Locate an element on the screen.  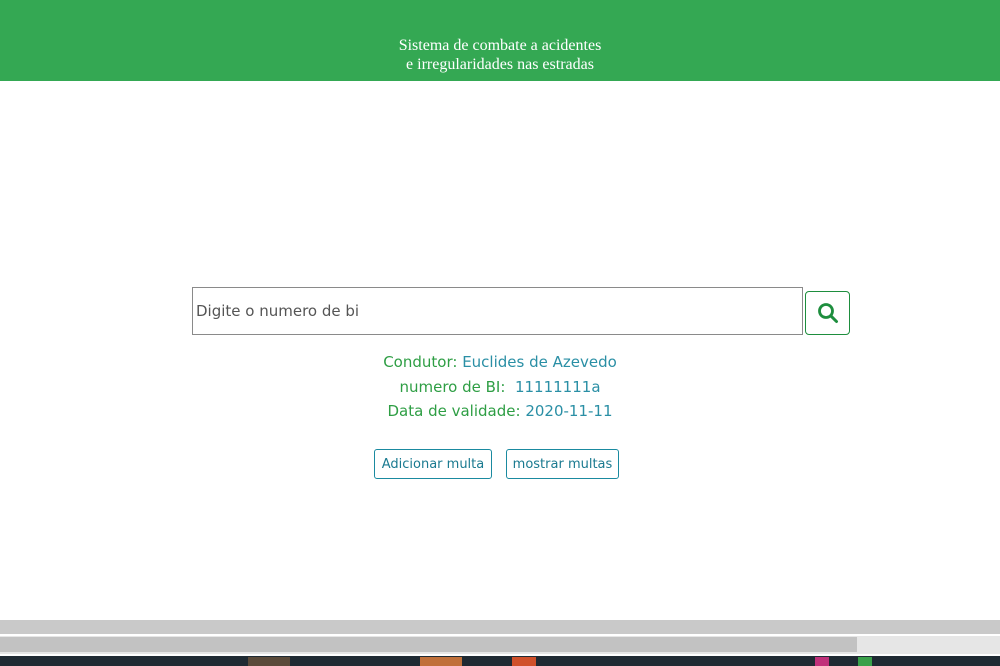
driver-name-row: Condutor: Euclides de Azevedo is located at coordinates (500, 362).